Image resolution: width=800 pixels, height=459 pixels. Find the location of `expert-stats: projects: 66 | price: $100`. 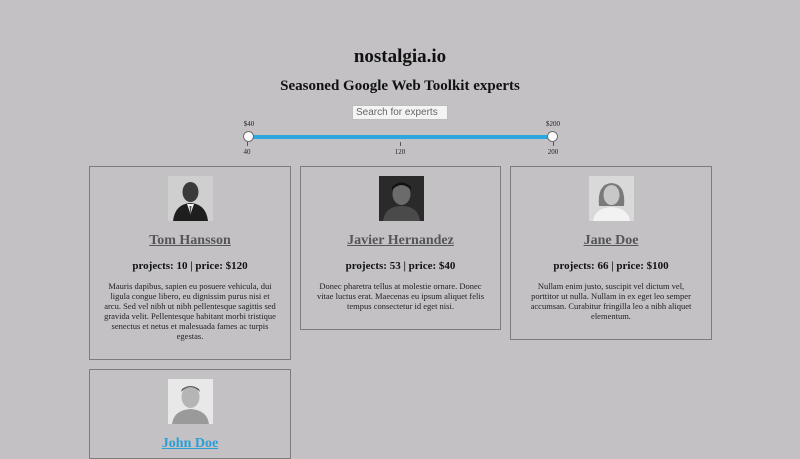

expert-stats: projects: 66 | price: $100 is located at coordinates (611, 266).